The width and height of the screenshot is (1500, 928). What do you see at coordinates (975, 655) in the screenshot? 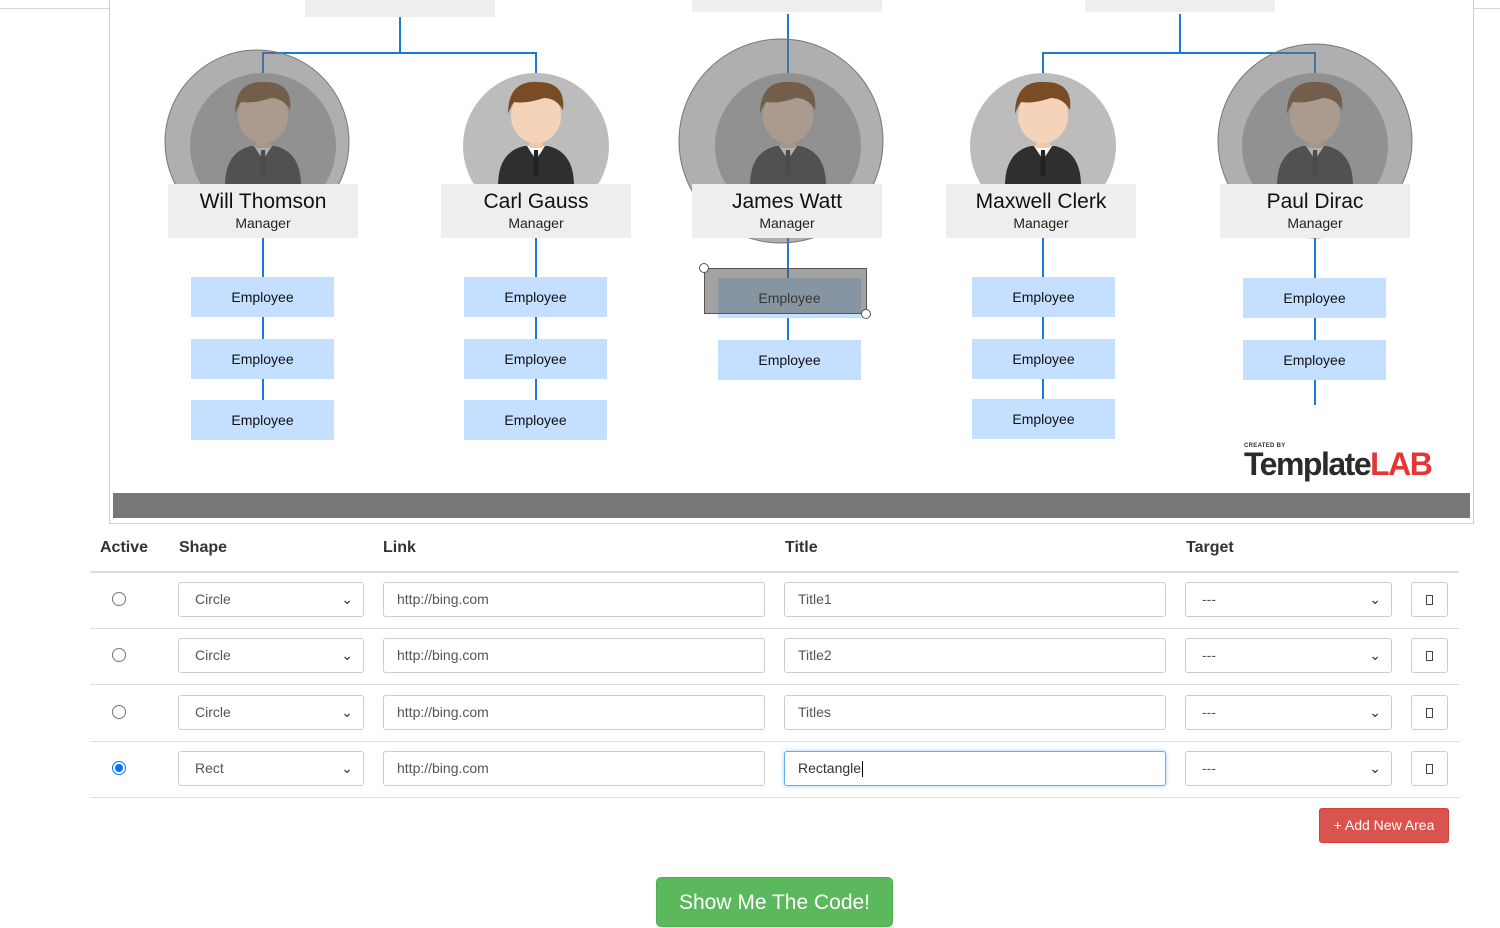
I see `title-input: Title2` at bounding box center [975, 655].